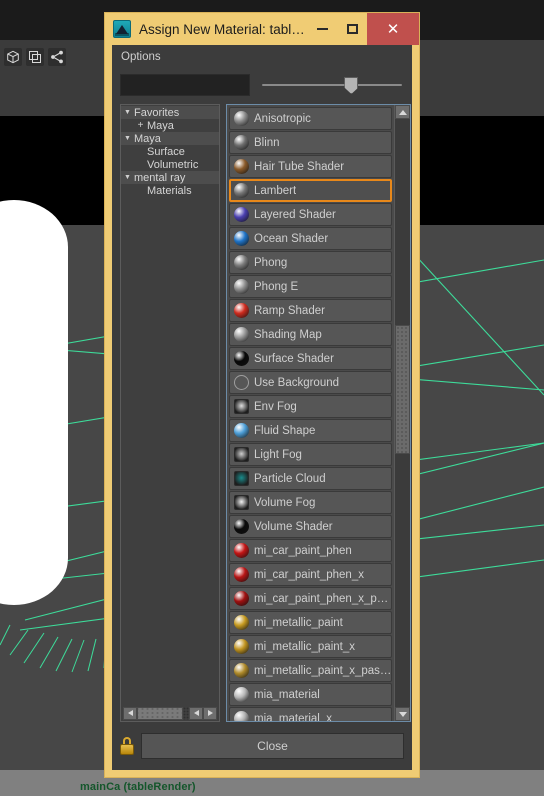 This screenshot has width=544, height=796. I want to click on dialog-footer: Close, so click(262, 746).